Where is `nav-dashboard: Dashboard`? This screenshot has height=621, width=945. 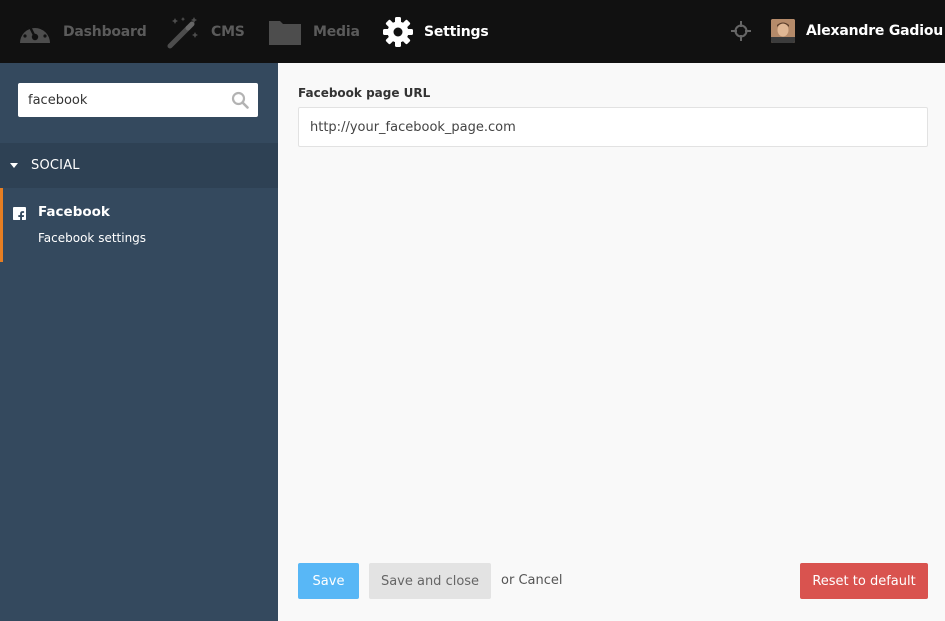
nav-dashboard: Dashboard is located at coordinates (82, 31).